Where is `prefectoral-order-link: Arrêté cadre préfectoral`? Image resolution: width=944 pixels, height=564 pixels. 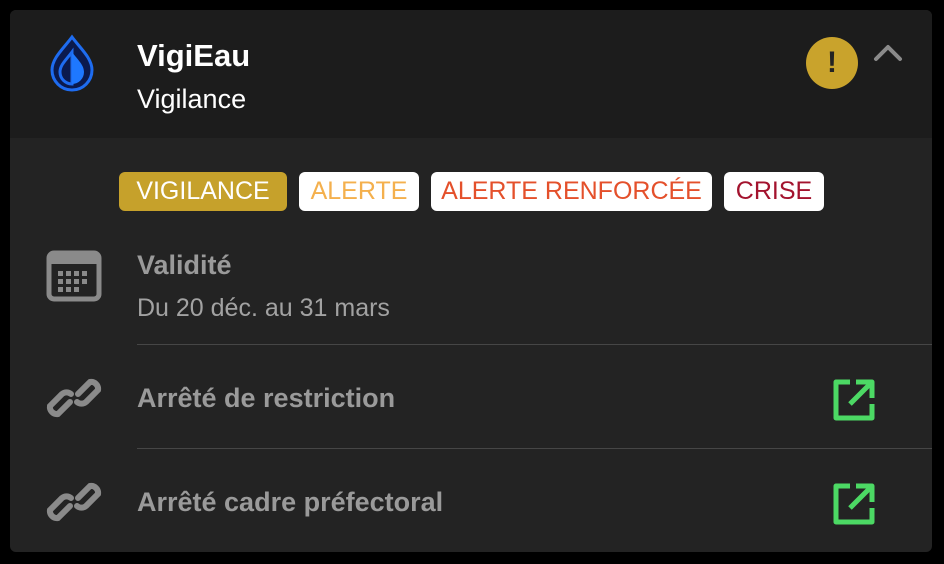 prefectoral-order-link: Arrêté cadre préfectoral is located at coordinates (290, 502).